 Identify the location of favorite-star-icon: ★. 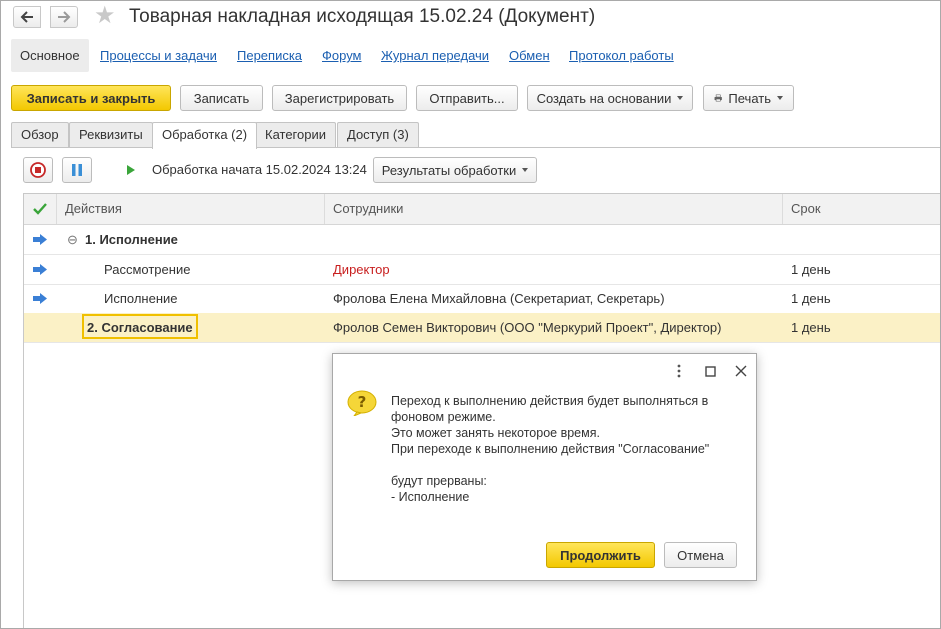
(105, 16).